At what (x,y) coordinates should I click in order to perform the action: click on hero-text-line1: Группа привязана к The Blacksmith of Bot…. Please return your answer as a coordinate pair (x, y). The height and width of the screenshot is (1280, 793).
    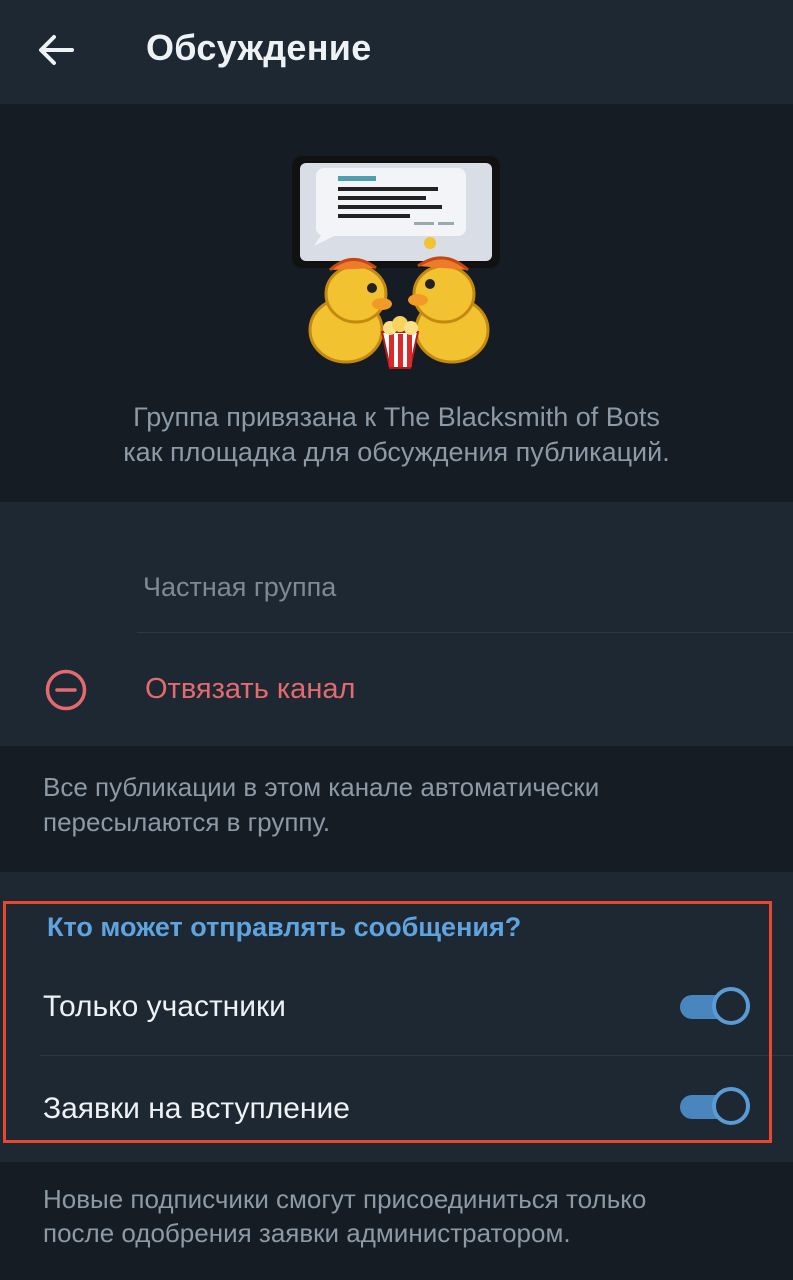
    Looking at the image, I should click on (396, 417).